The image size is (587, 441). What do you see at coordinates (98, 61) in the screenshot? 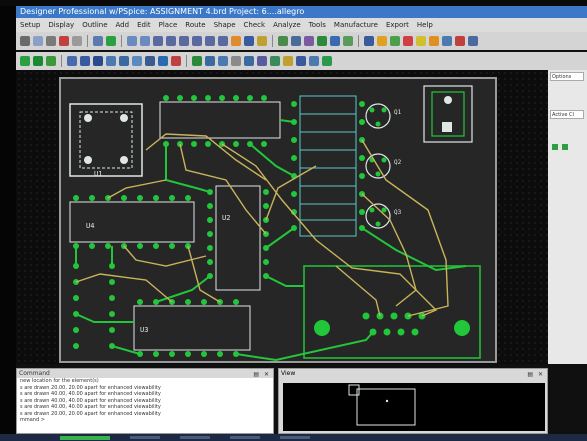
I see `shape-add-icon` at bounding box center [98, 61].